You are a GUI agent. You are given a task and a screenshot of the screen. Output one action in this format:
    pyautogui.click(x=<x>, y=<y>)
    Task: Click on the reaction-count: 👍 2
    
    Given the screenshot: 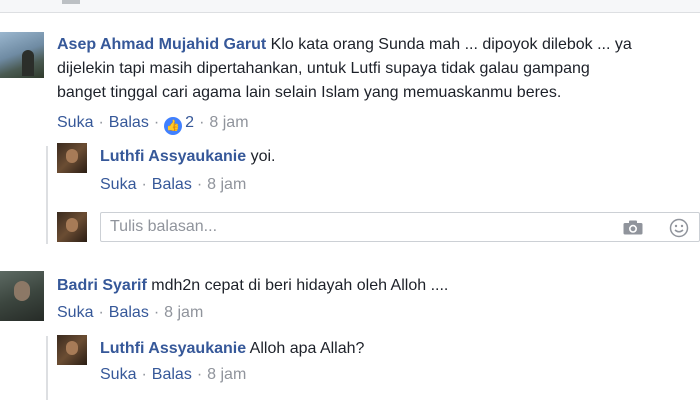 What is the action you would take?
    pyautogui.click(x=179, y=124)
    